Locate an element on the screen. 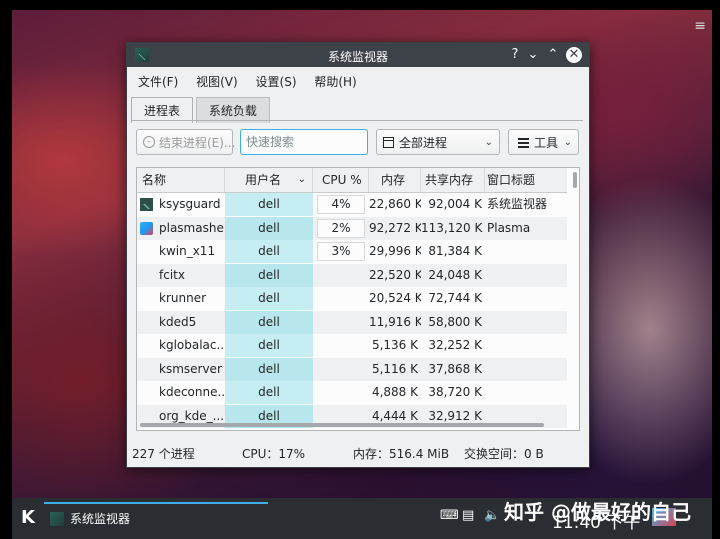 Image resolution: width=720 pixels, height=539 pixels. taskbar-item-system-monitor: 系统监视器 is located at coordinates (90, 519).